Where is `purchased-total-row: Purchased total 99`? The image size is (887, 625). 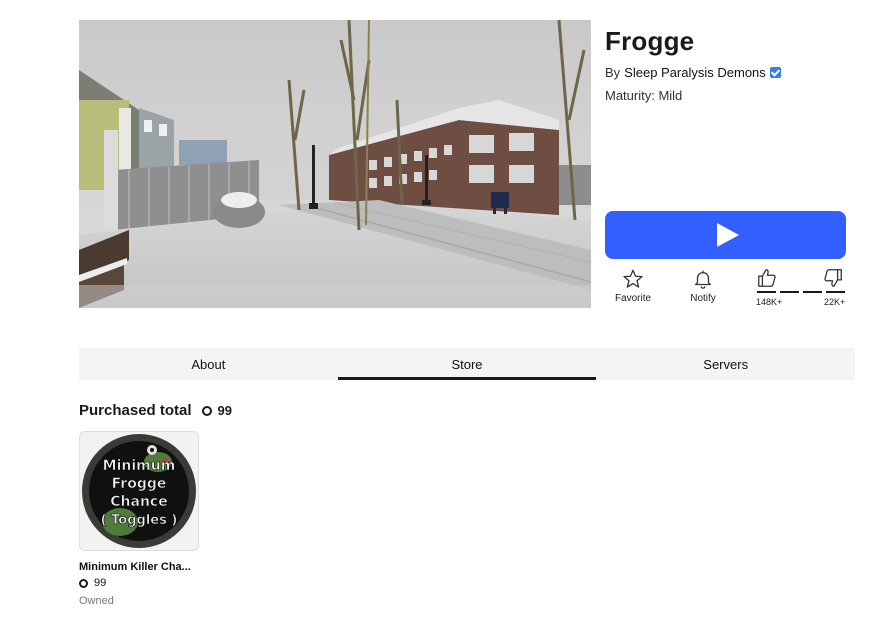
purchased-total-row: Purchased total 99 is located at coordinates (155, 410).